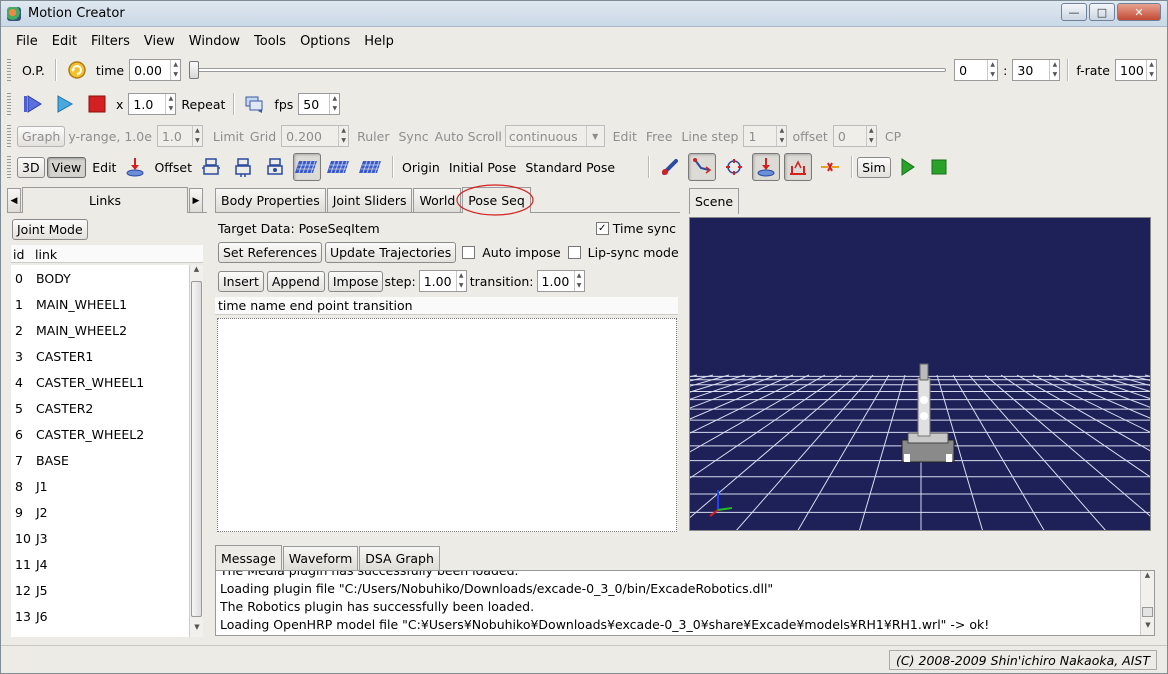 This screenshot has height=674, width=1168. Describe the element at coordinates (107, 278) in the screenshot. I see `list-item: 0 BODY` at that location.